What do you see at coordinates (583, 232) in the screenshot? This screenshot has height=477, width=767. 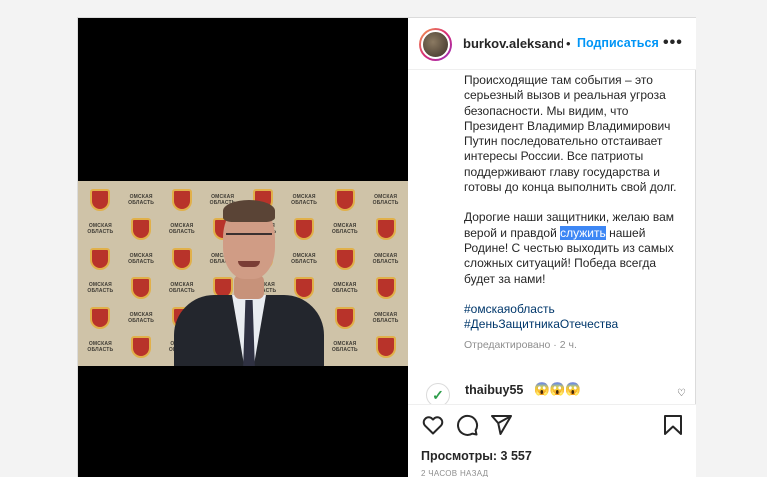 I see `selected-text-highlight: служить` at bounding box center [583, 232].